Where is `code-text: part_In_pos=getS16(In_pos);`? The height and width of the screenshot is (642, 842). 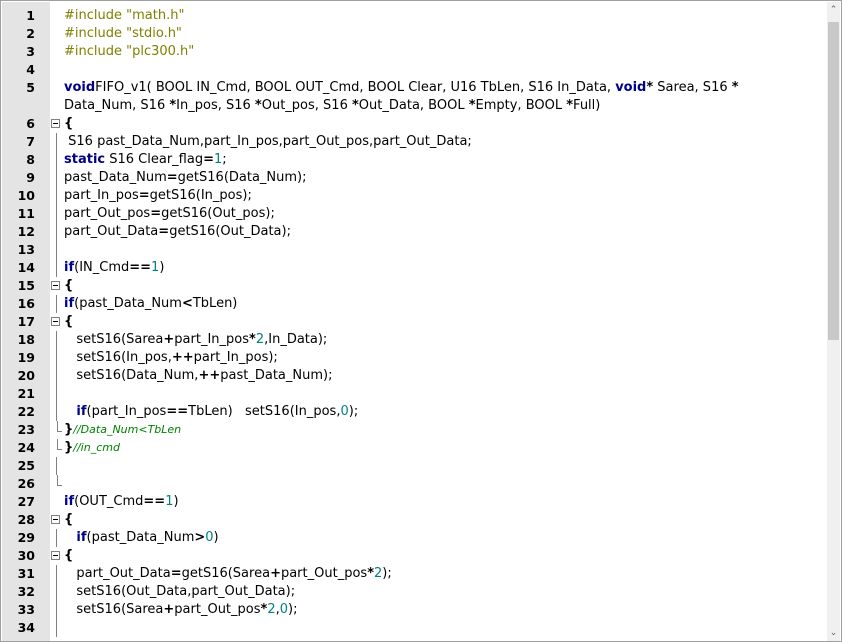 code-text: part_In_pos=getS16(In_pos); is located at coordinates (444, 196).